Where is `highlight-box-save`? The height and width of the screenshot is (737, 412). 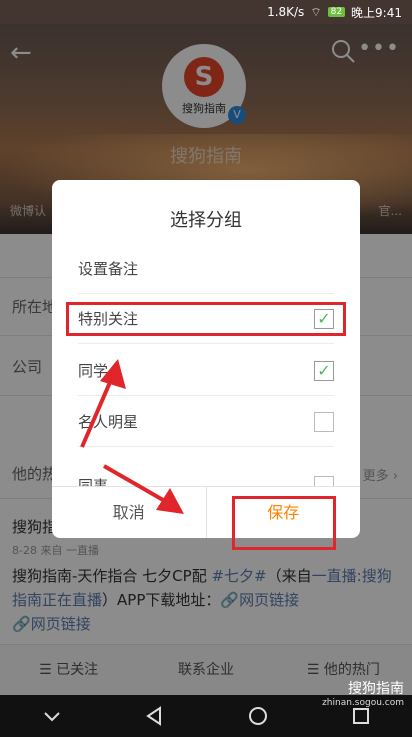 highlight-box-save is located at coordinates (284, 523).